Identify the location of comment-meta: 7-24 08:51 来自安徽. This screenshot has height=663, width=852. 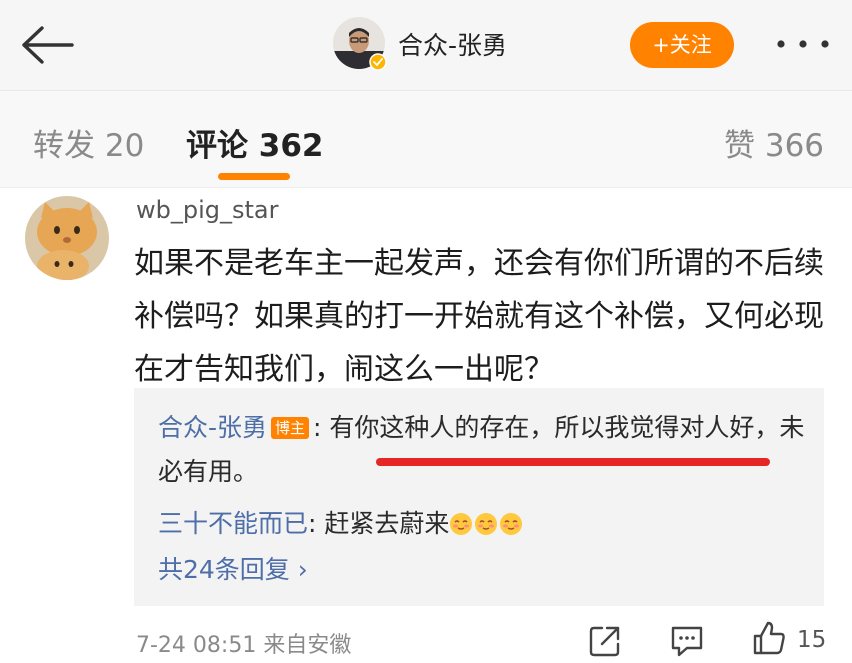
(244, 645).